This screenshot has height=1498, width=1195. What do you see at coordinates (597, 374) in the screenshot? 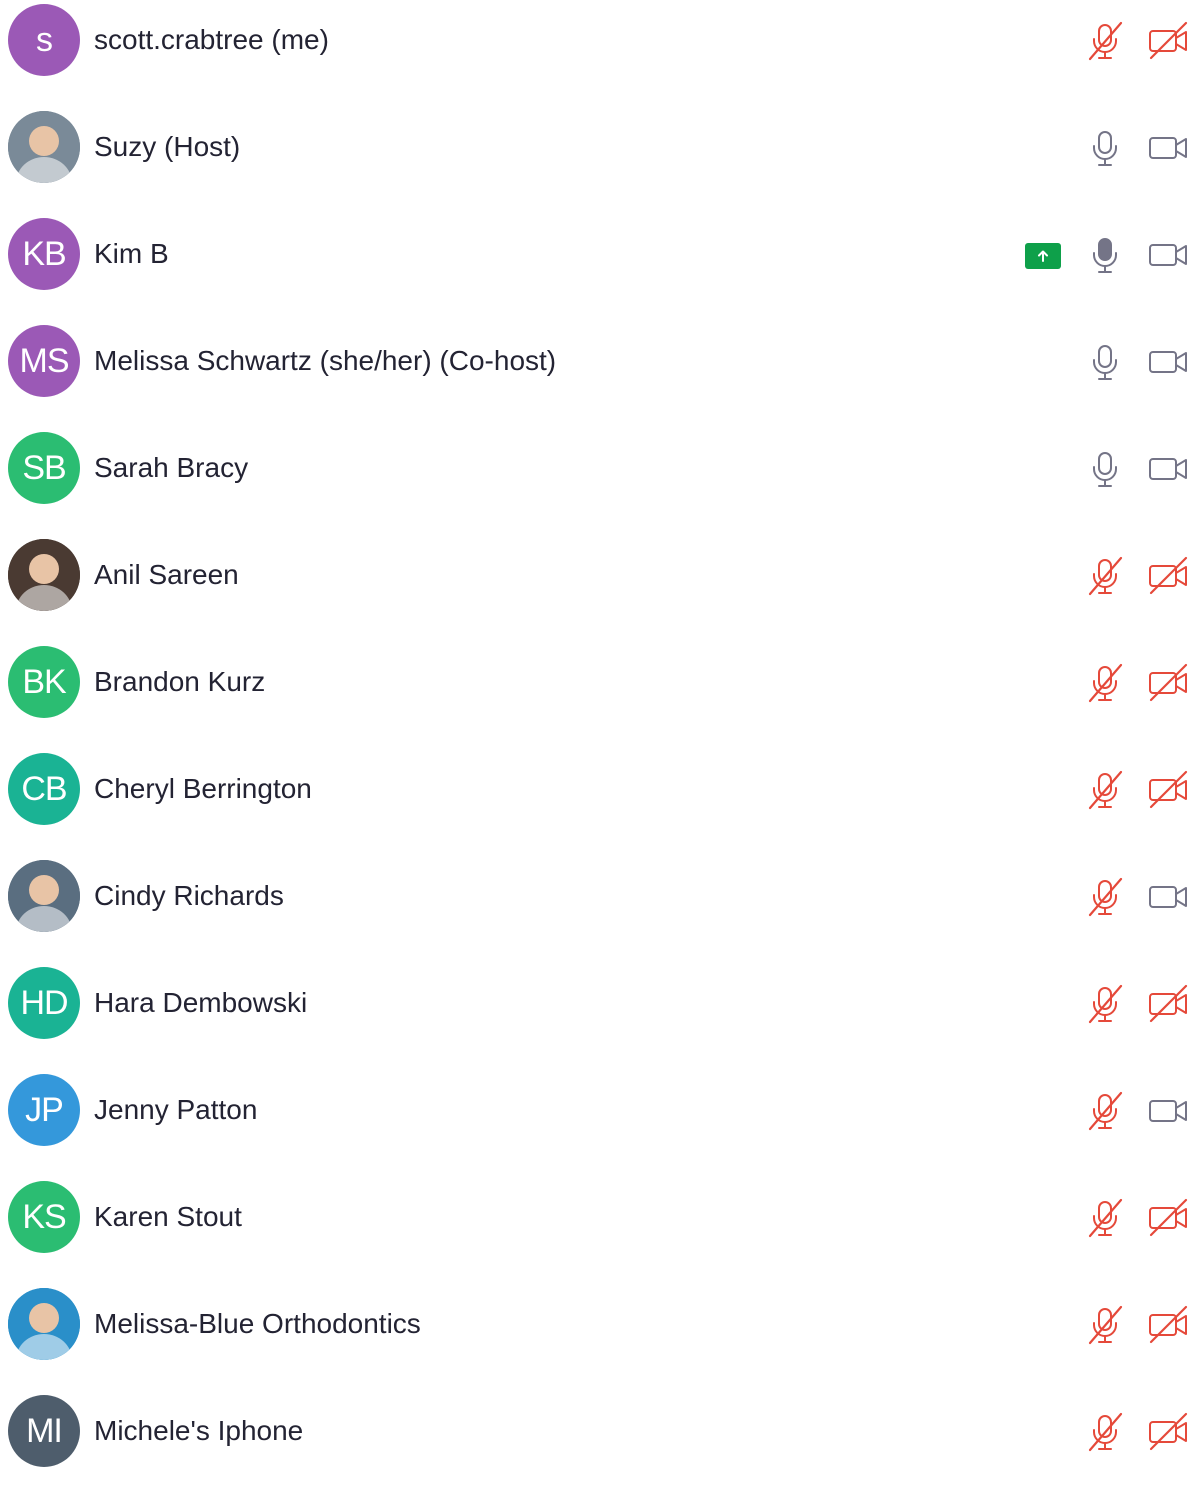
I see `participant-row: MS Melissa Schwartz (she/her) (Co-host)` at bounding box center [597, 374].